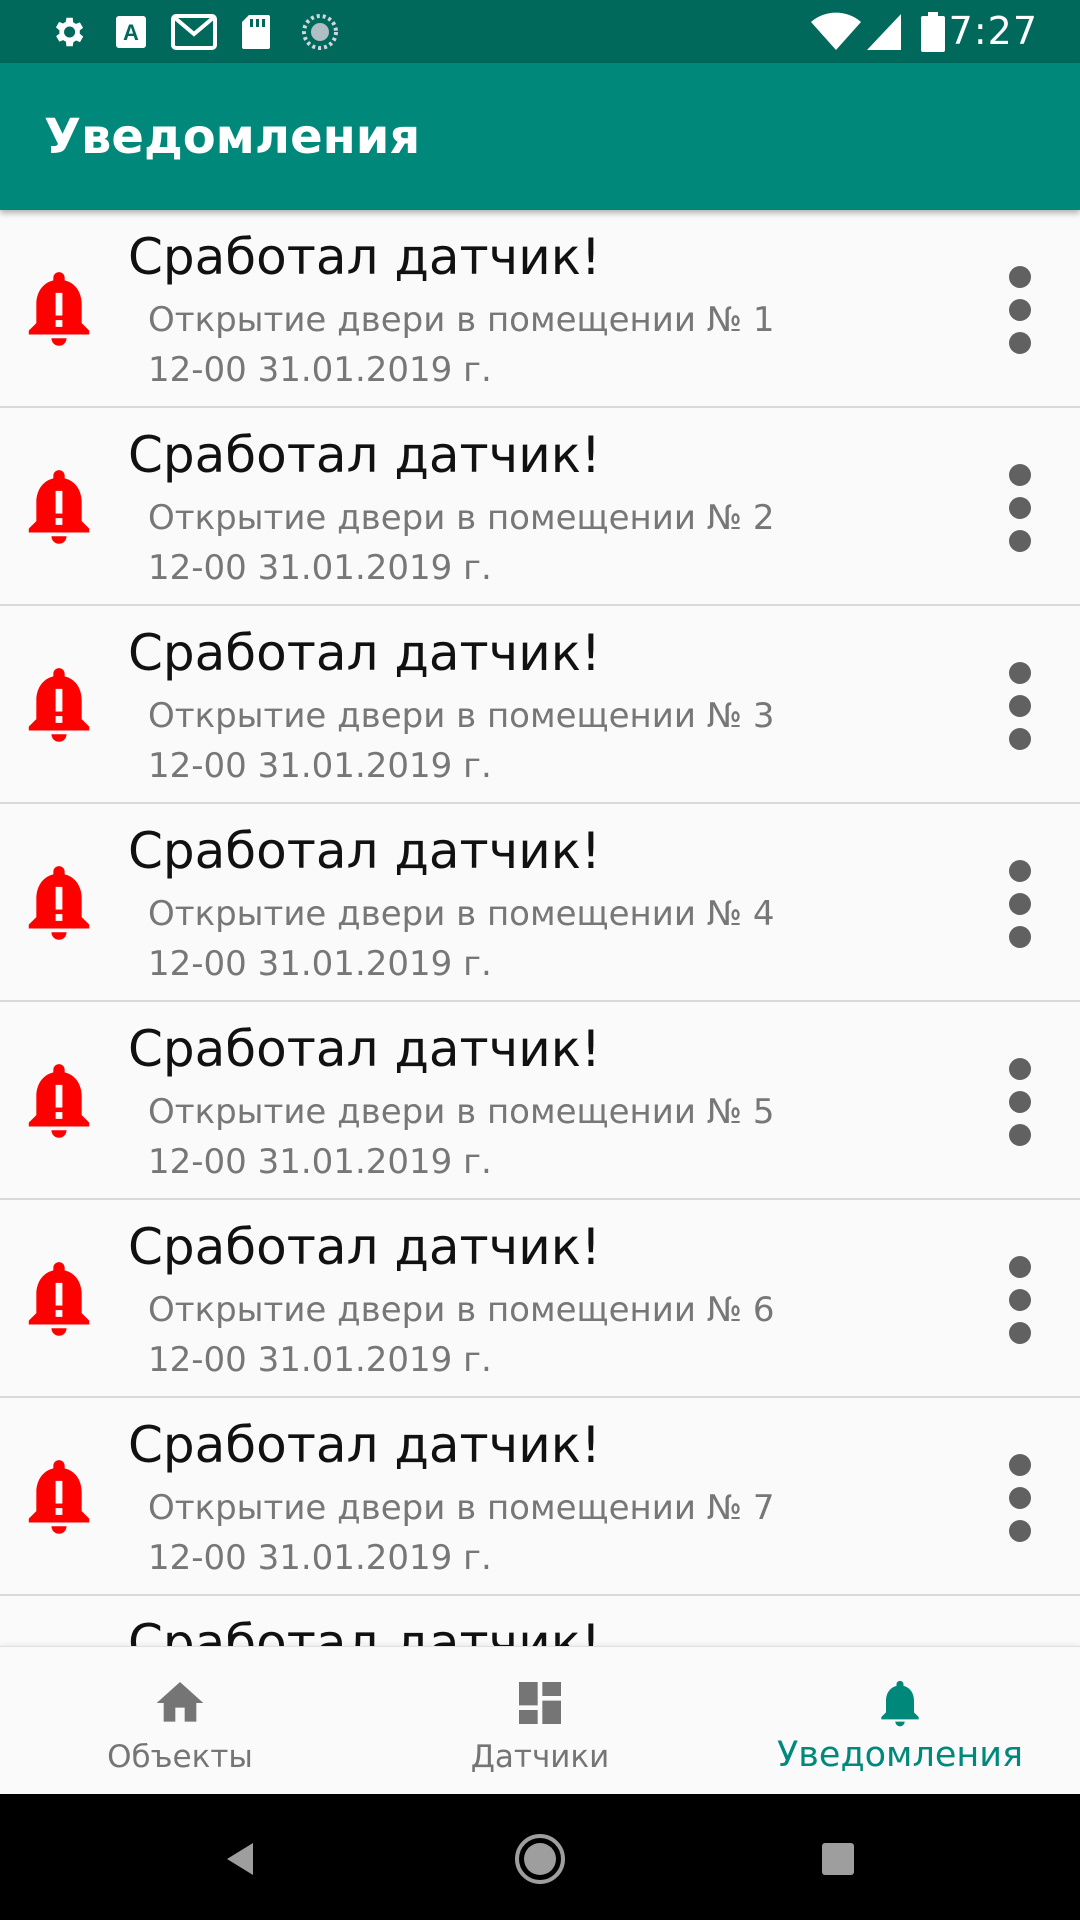  I want to click on nav-label-sensors: Датчики, so click(540, 1757).